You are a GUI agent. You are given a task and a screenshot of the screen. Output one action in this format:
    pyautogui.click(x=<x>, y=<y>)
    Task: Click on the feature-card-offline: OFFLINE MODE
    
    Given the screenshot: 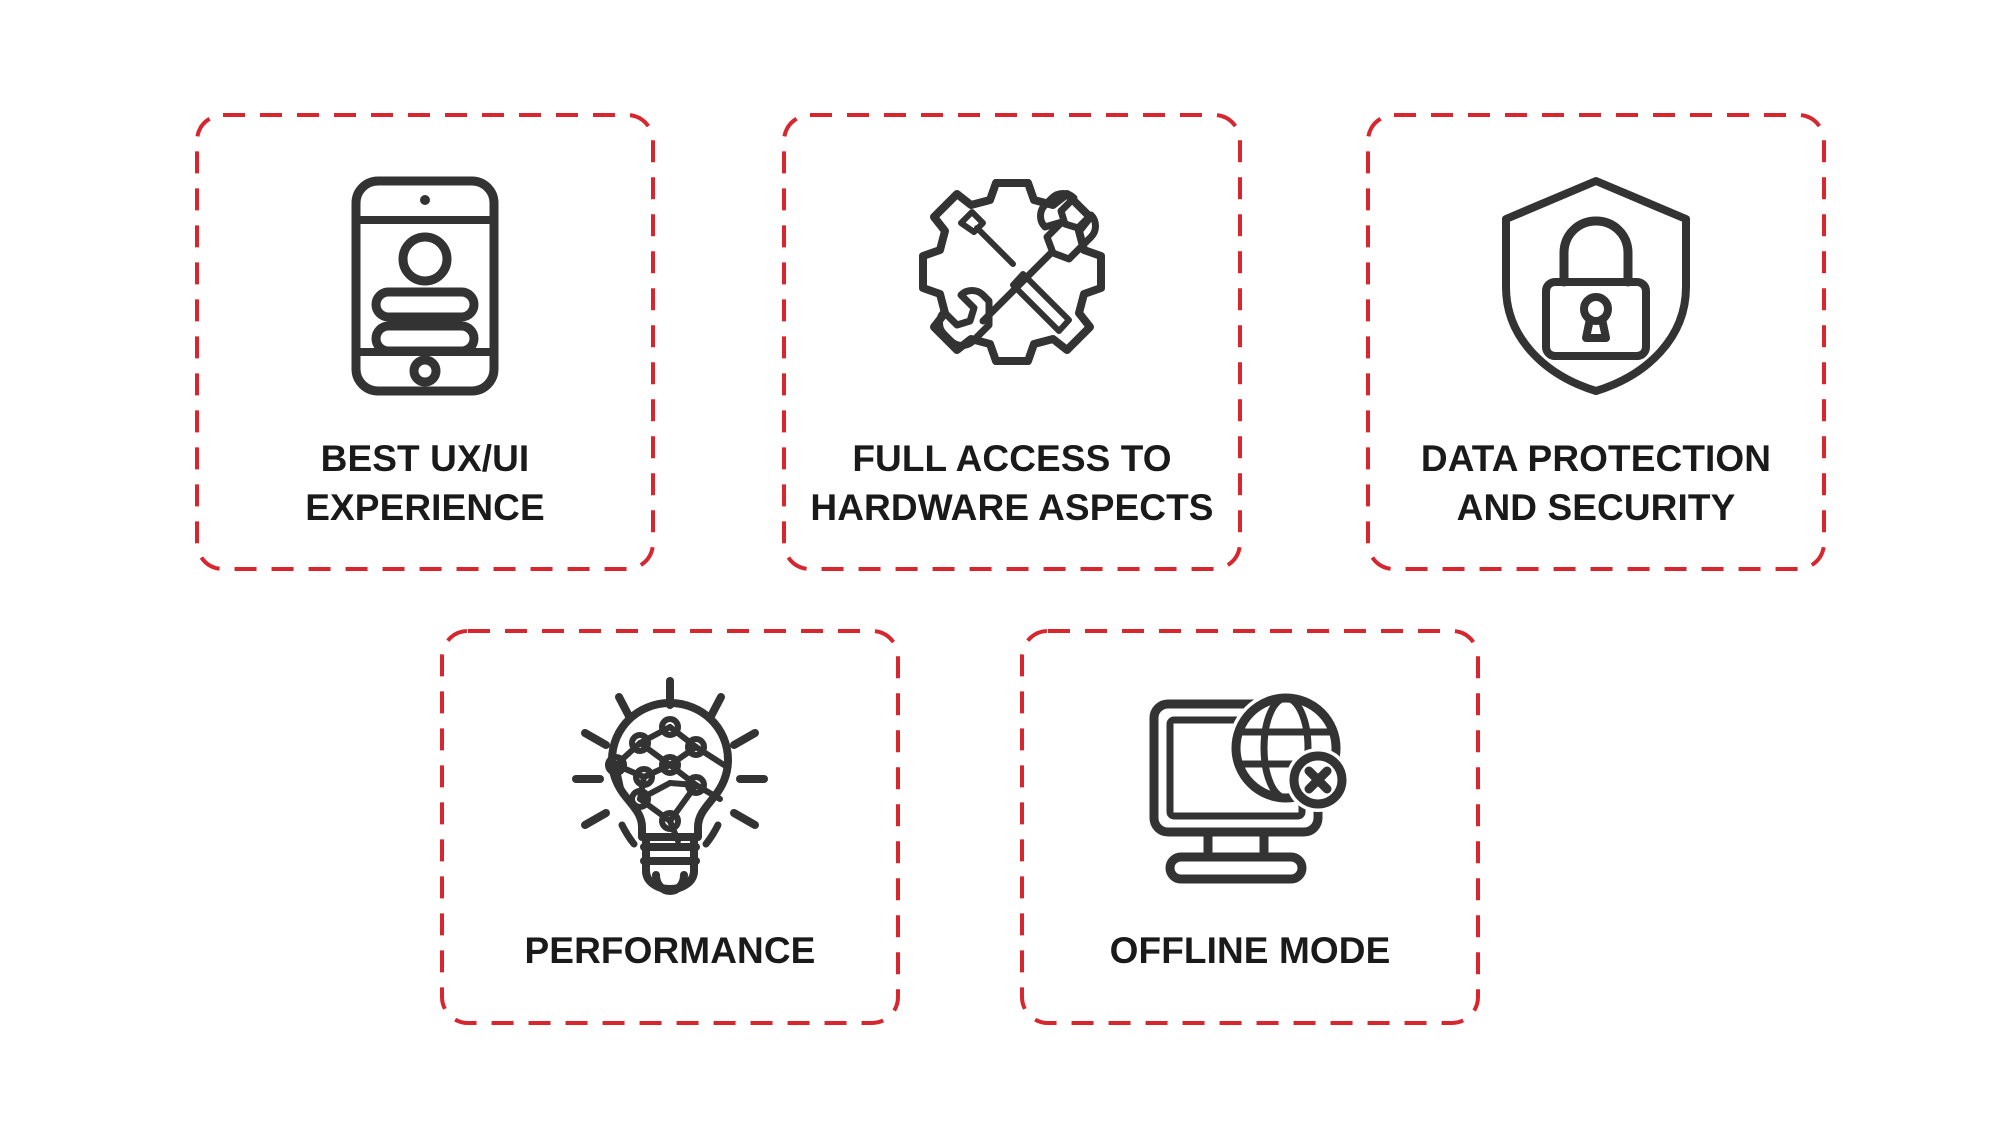 What is the action you would take?
    pyautogui.click(x=1250, y=827)
    